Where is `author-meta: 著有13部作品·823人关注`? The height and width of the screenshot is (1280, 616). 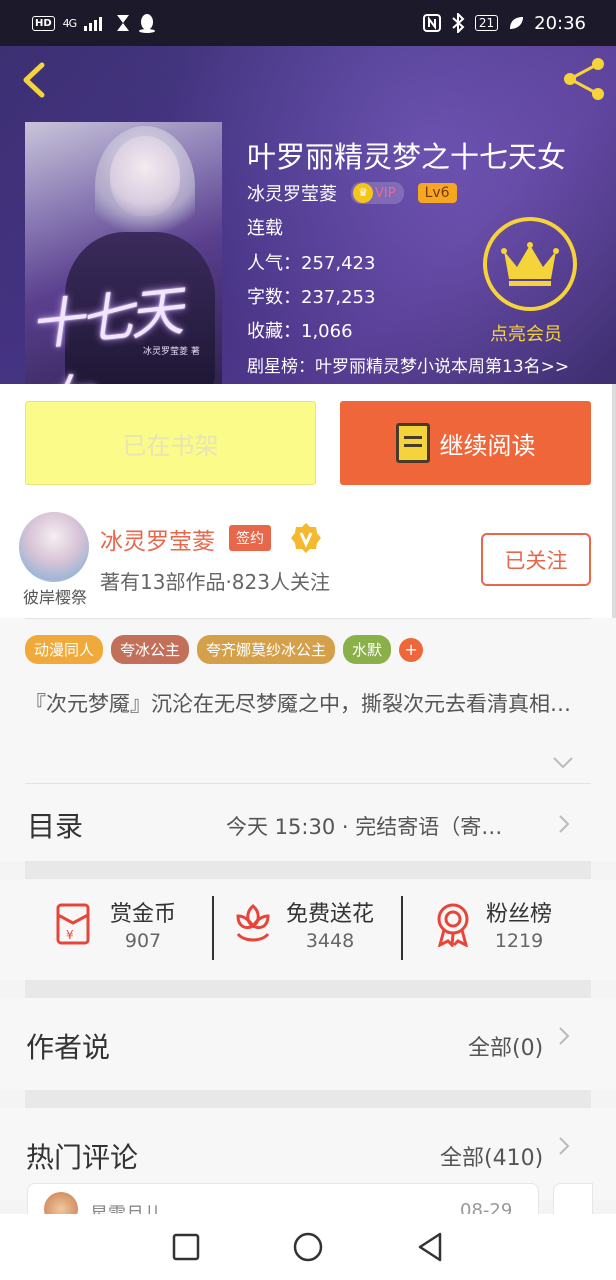 author-meta: 著有13部作品·823人关注 is located at coordinates (215, 582).